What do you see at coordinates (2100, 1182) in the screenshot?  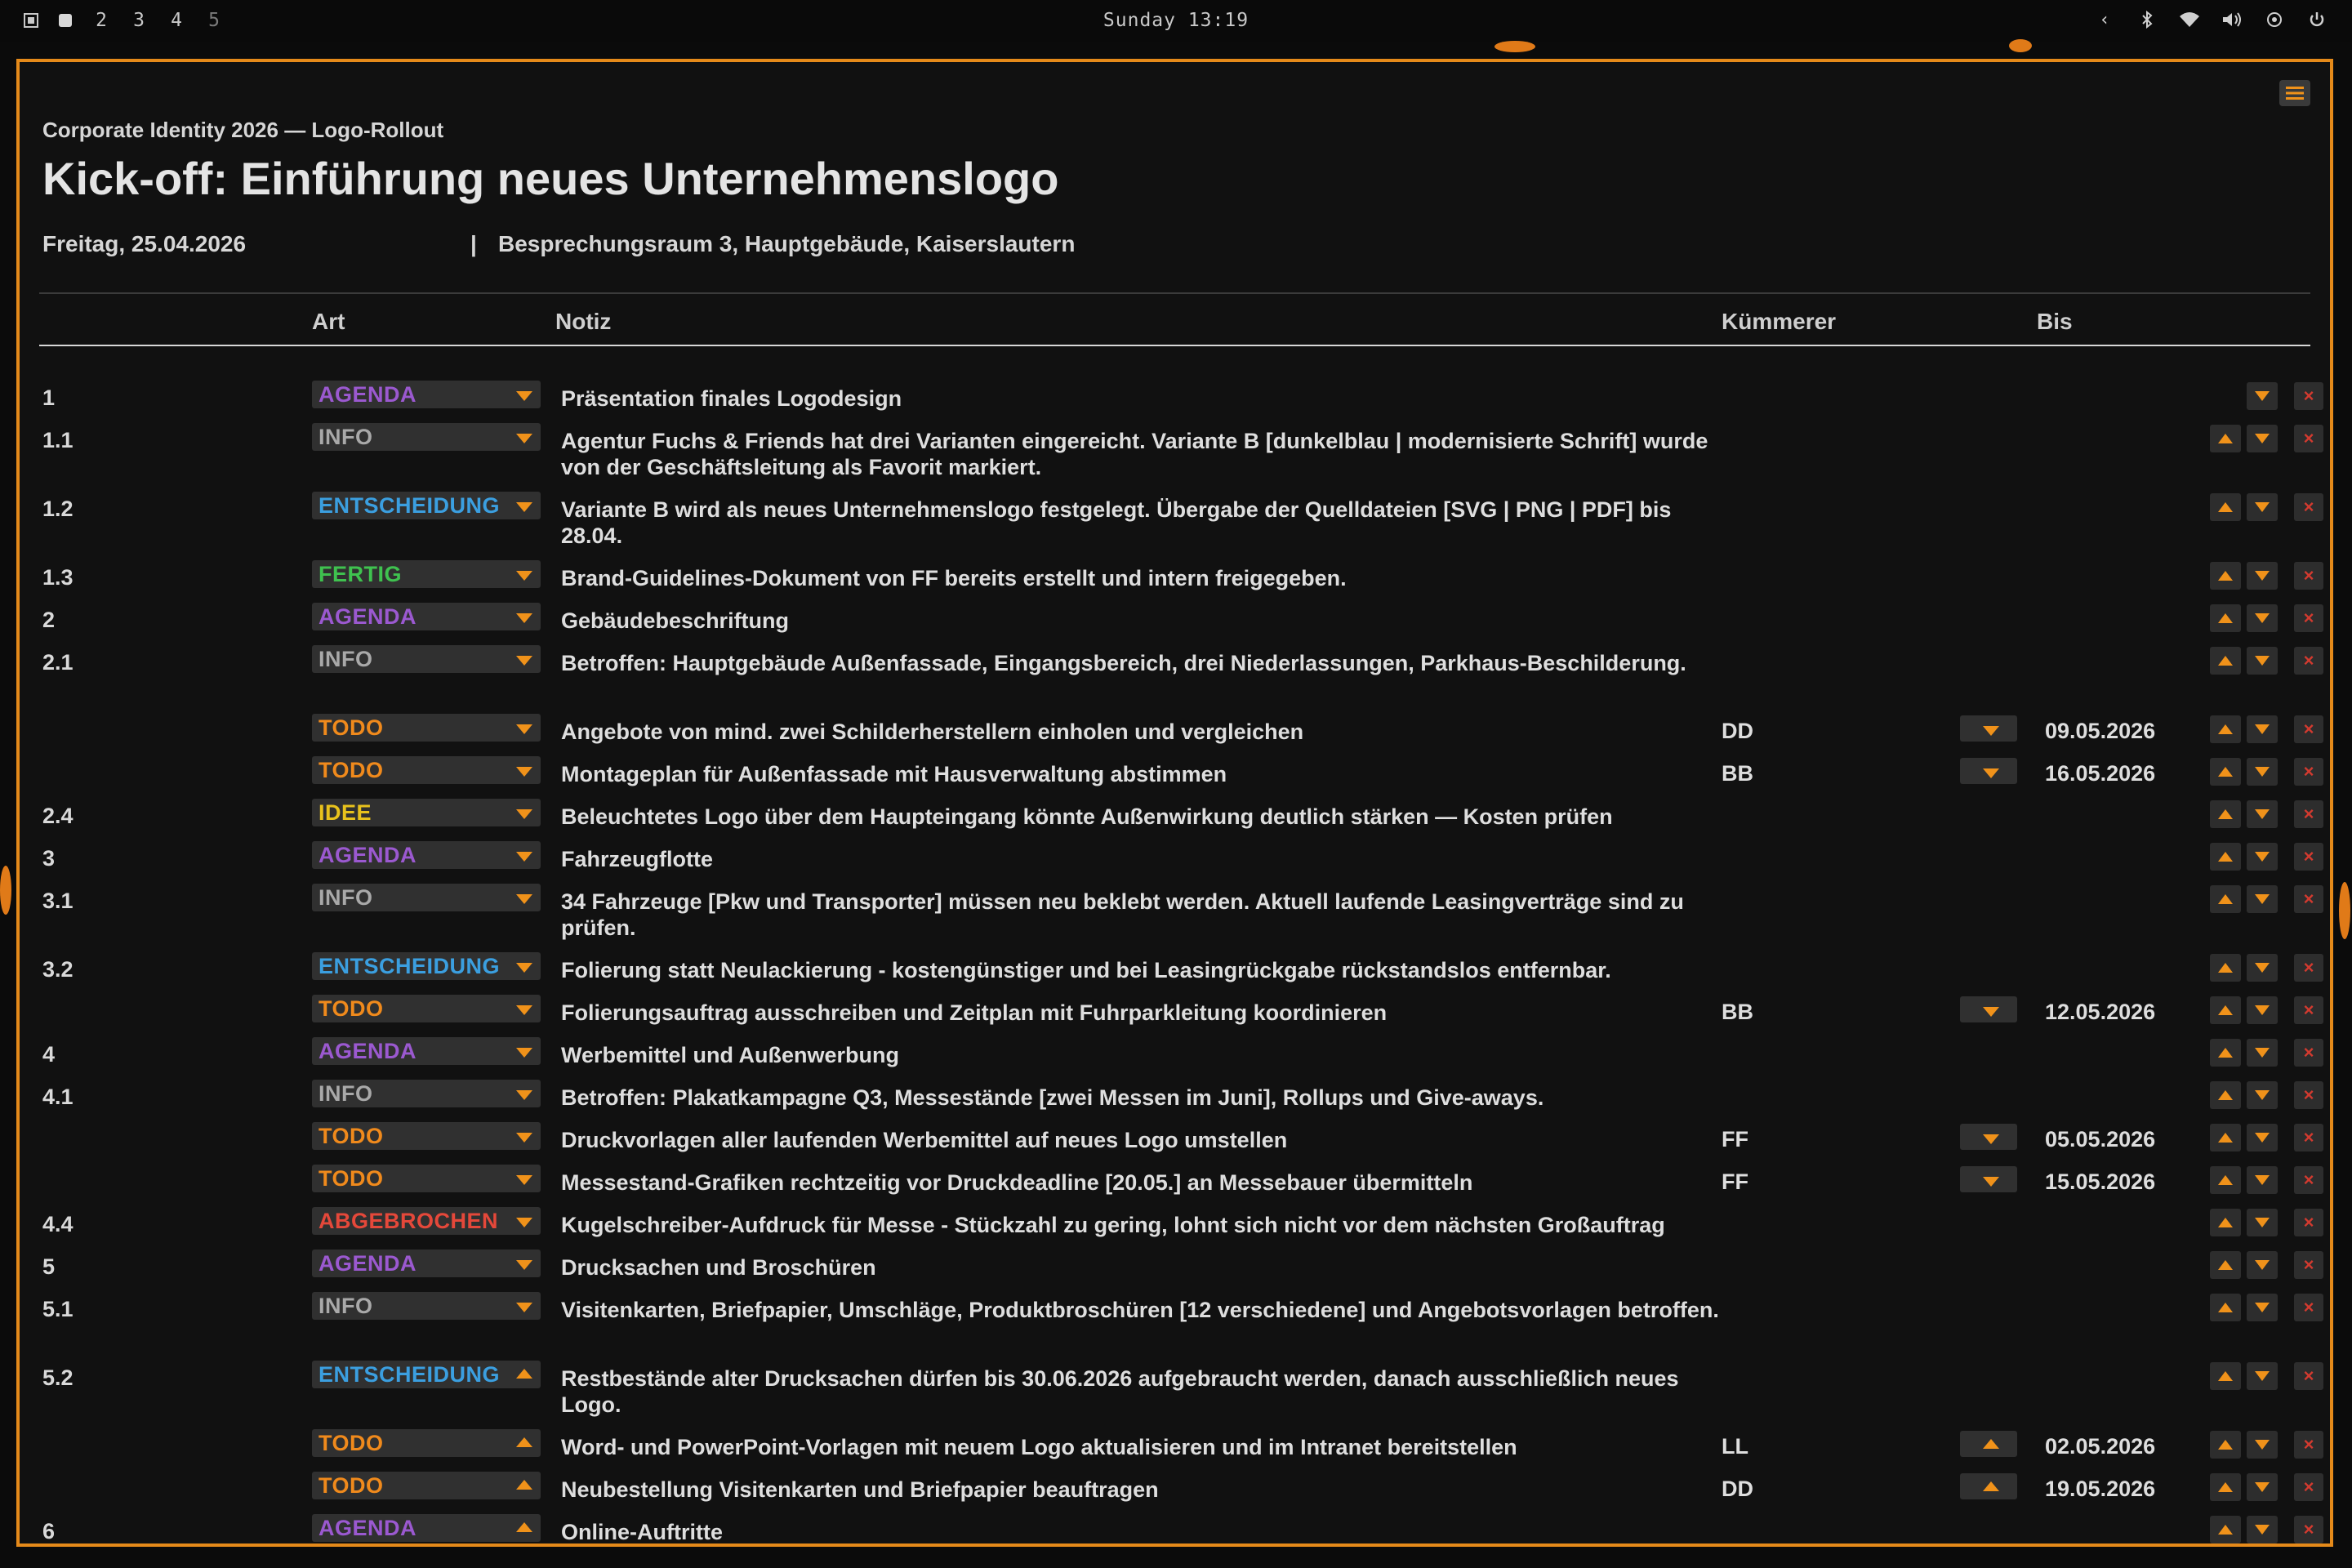 I see `due-date: 15.05.2026` at bounding box center [2100, 1182].